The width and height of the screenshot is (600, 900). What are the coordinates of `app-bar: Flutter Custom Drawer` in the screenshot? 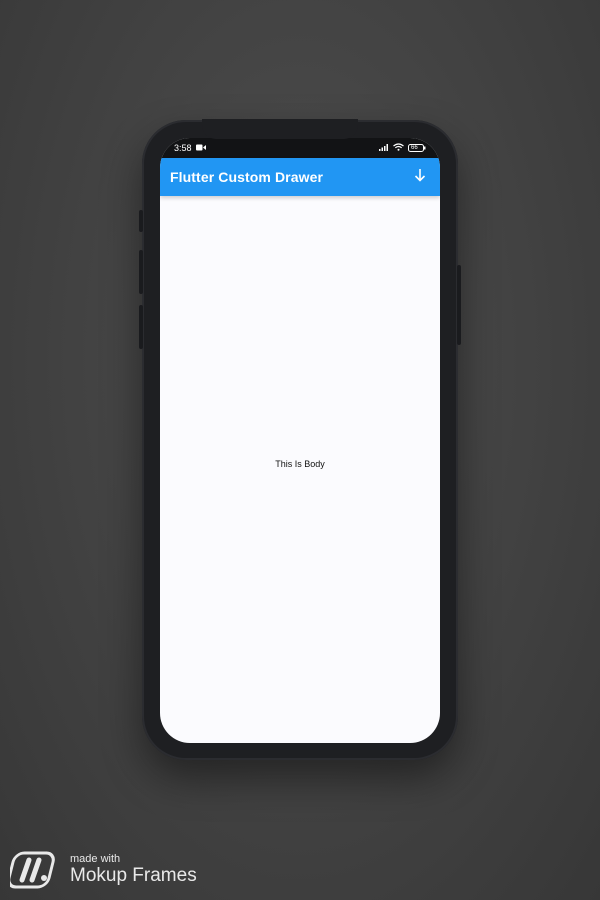 It's located at (300, 177).